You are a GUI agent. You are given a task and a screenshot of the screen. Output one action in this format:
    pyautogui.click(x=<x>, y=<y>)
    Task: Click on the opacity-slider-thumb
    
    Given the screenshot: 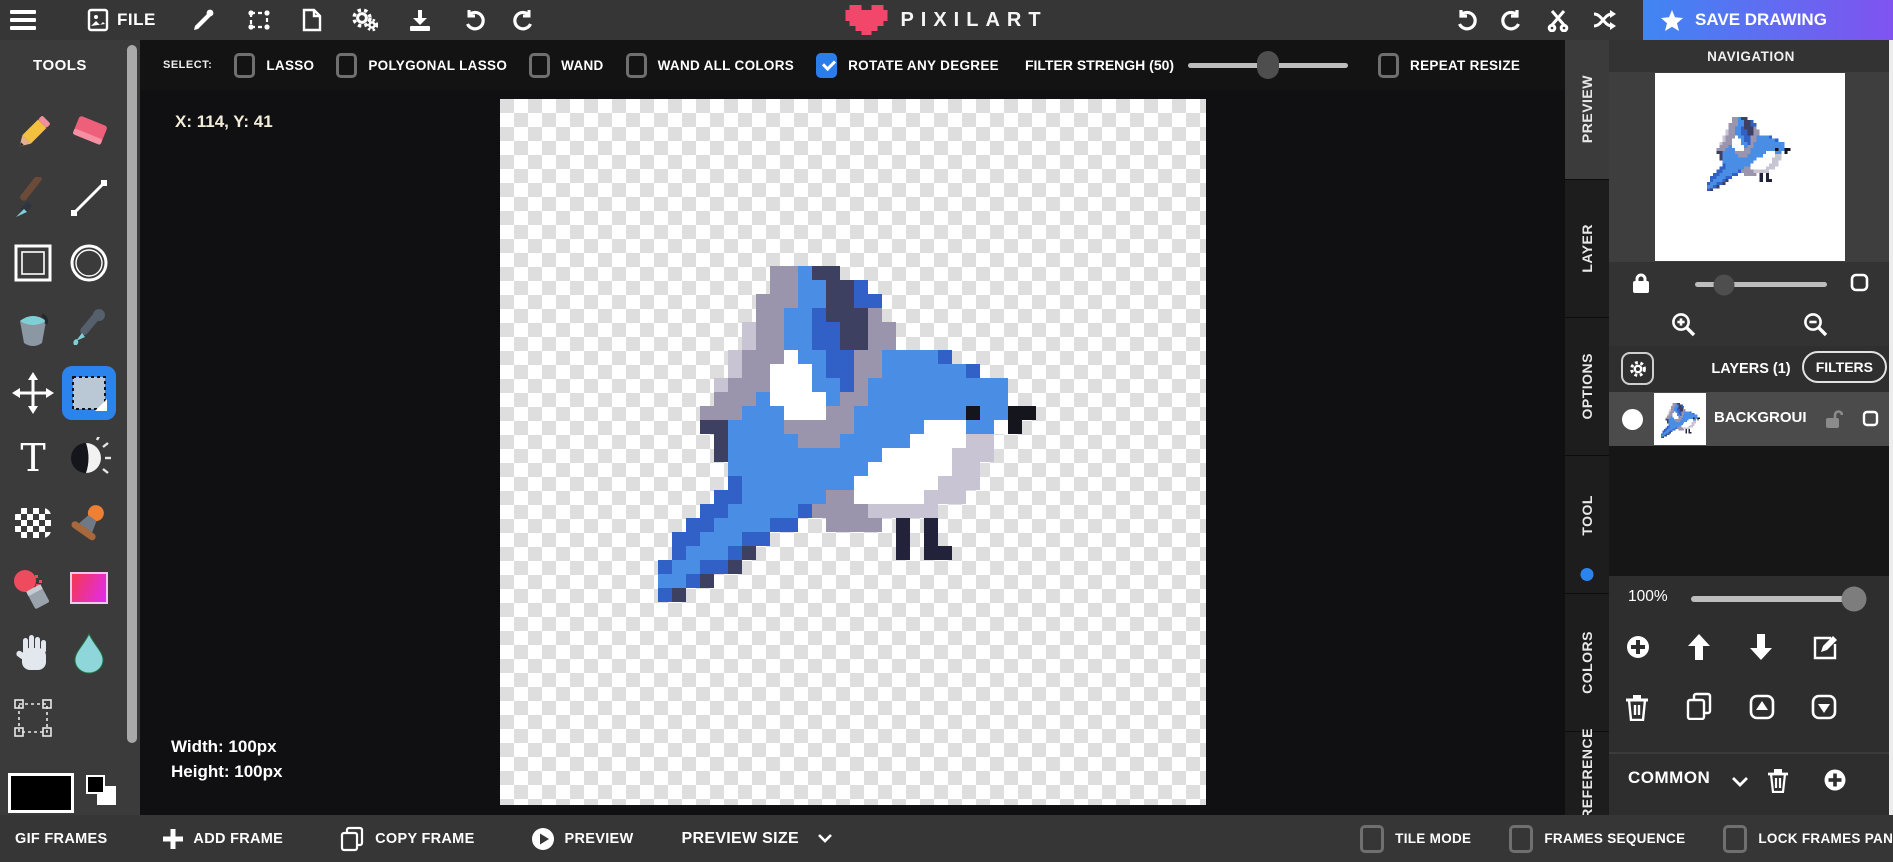 What is the action you would take?
    pyautogui.click(x=1854, y=599)
    